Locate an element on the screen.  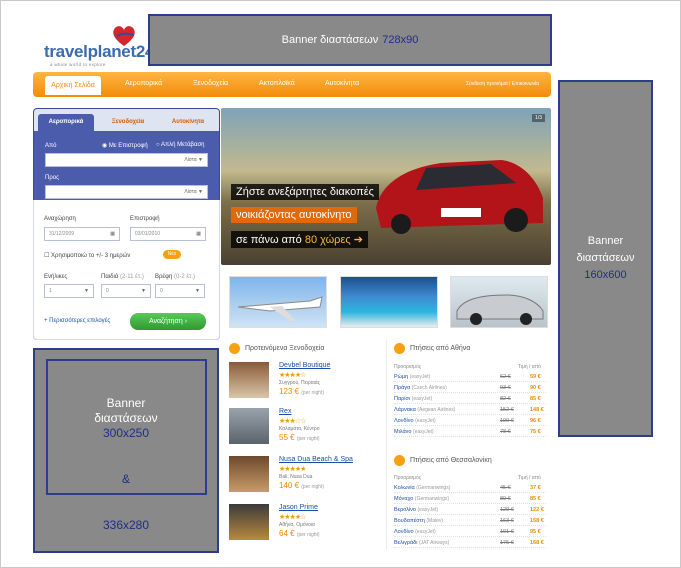
flights-athens-title: Πτήσεις από Αθήνα is located at coordinates (440, 348).